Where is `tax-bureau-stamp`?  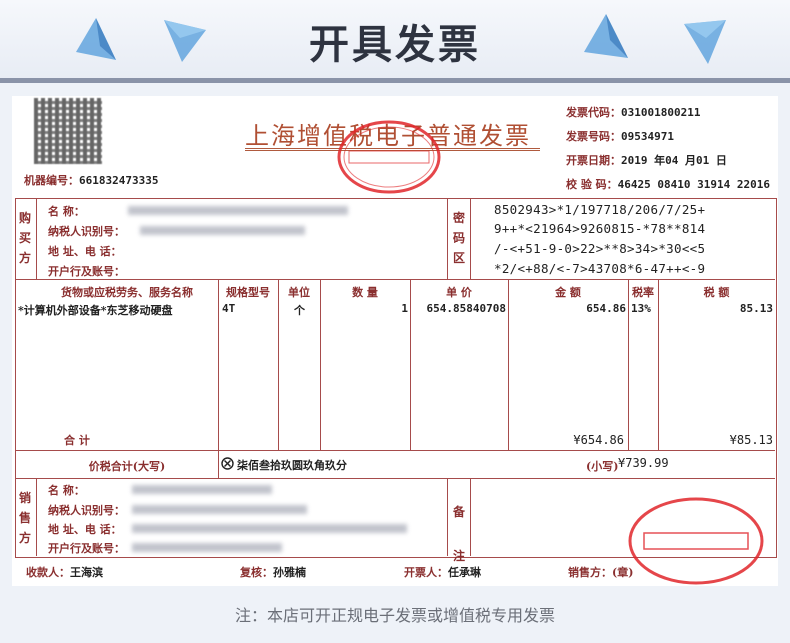
tax-bureau-stamp is located at coordinates (389, 157).